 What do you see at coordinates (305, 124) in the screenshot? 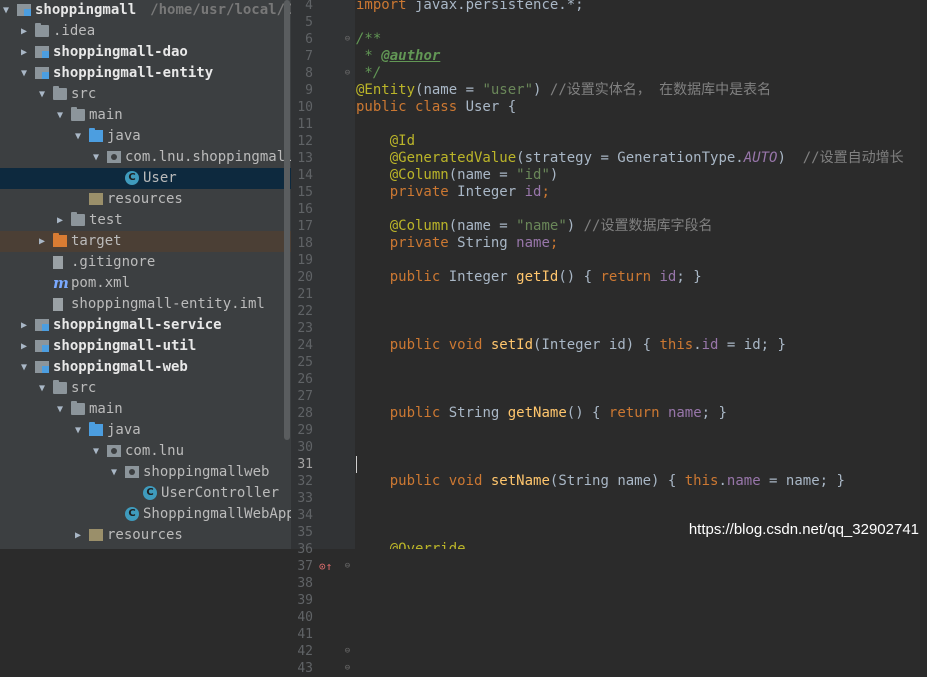
I see `line-number: 11` at bounding box center [305, 124].